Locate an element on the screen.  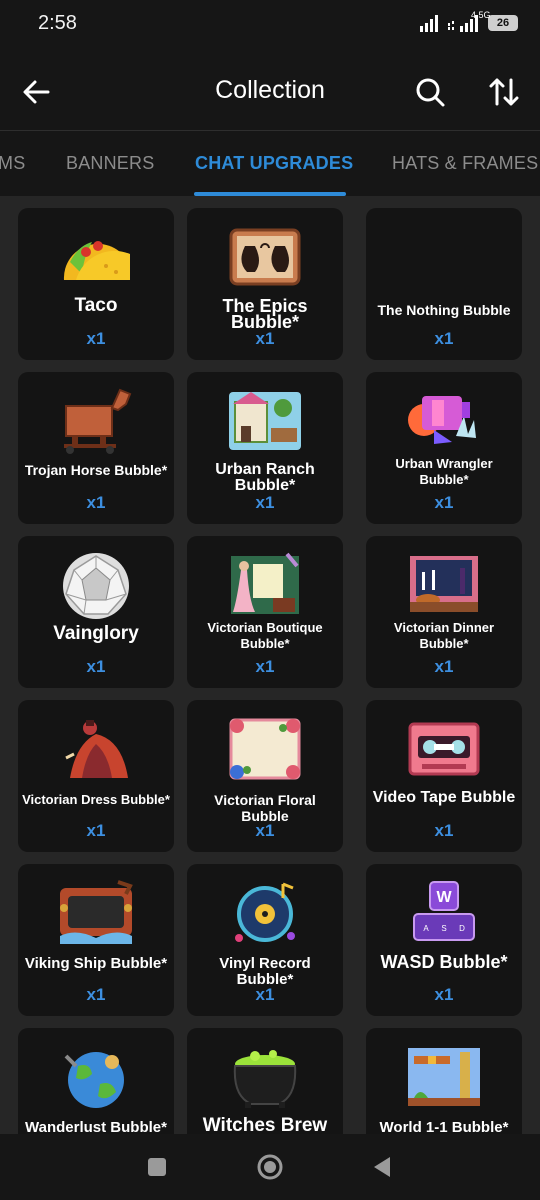
item-card: Witches Brew is located at coordinates (265, 1081).